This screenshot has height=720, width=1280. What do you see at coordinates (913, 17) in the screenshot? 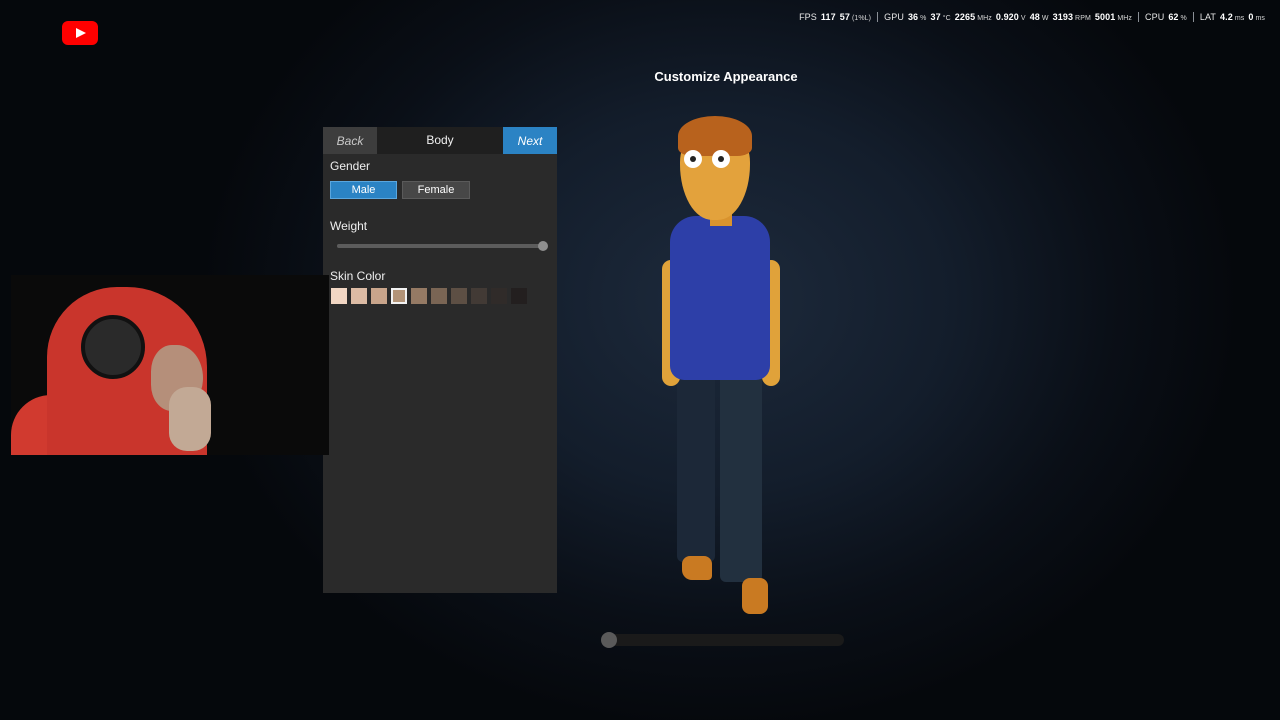
I see `gpu-usage: 36` at bounding box center [913, 17].